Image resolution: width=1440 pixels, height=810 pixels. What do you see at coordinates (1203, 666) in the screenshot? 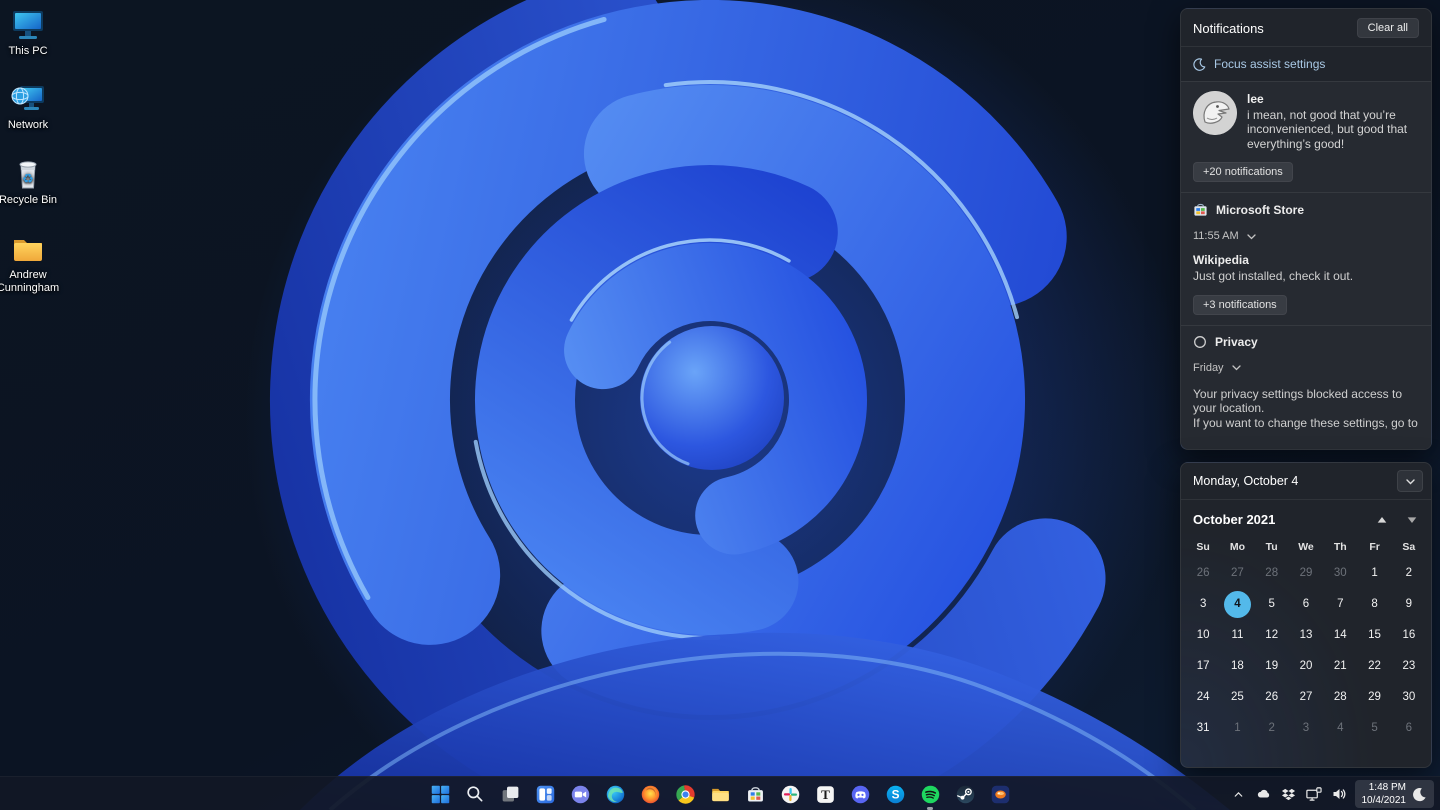
I see `calendar-day: 17` at bounding box center [1203, 666].